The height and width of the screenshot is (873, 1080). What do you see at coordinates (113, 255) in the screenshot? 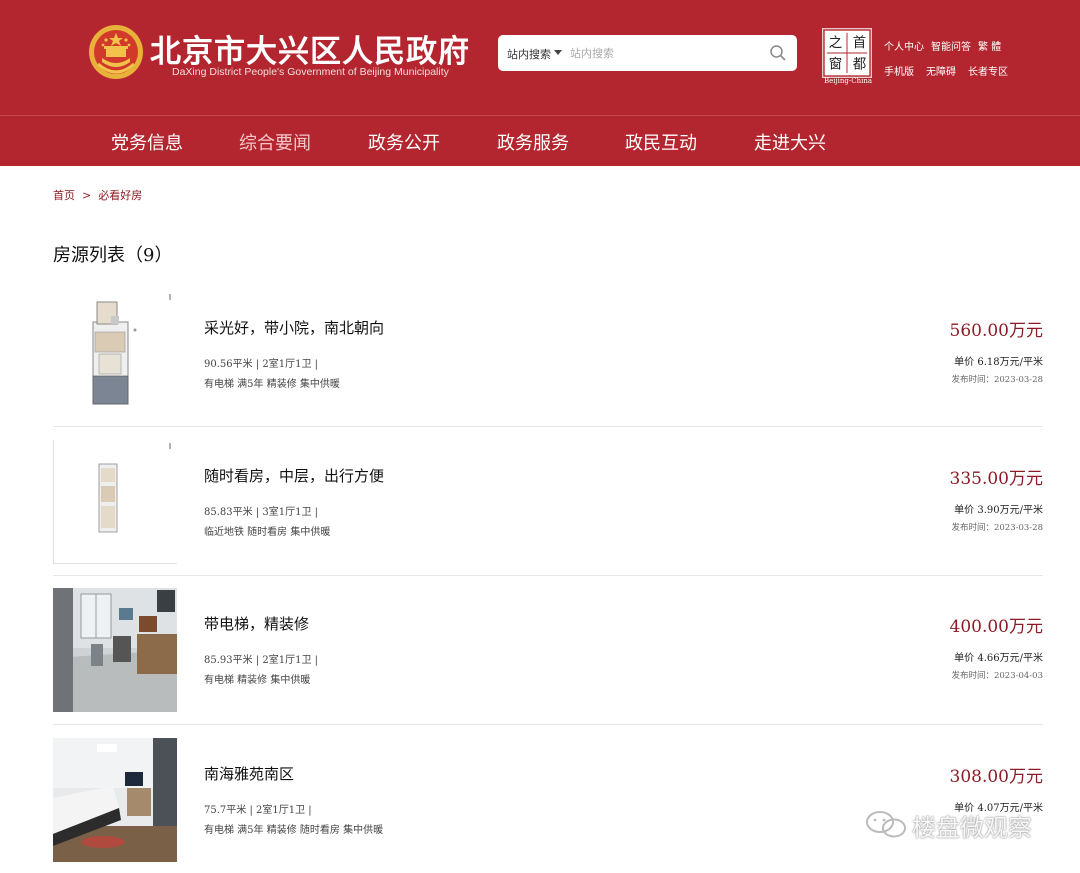
I see `list-title: 房源列表（9）` at bounding box center [113, 255].